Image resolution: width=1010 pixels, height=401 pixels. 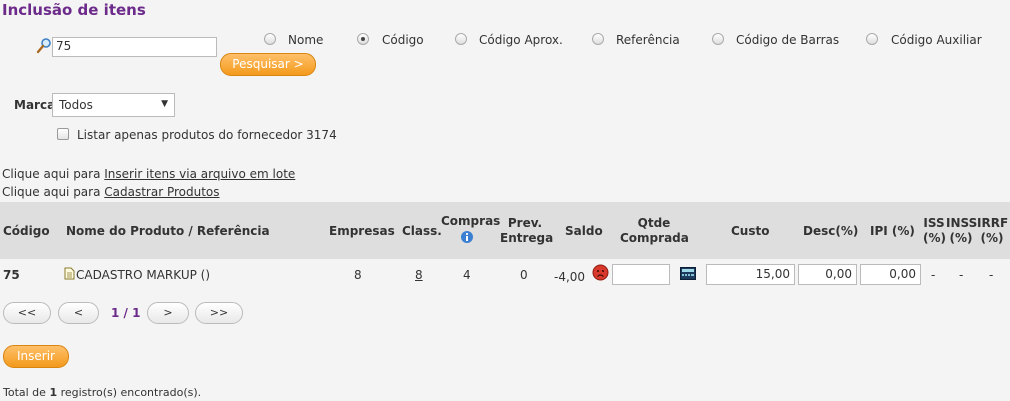 I want to click on header-prev-line2: Entrega, so click(x=527, y=238).